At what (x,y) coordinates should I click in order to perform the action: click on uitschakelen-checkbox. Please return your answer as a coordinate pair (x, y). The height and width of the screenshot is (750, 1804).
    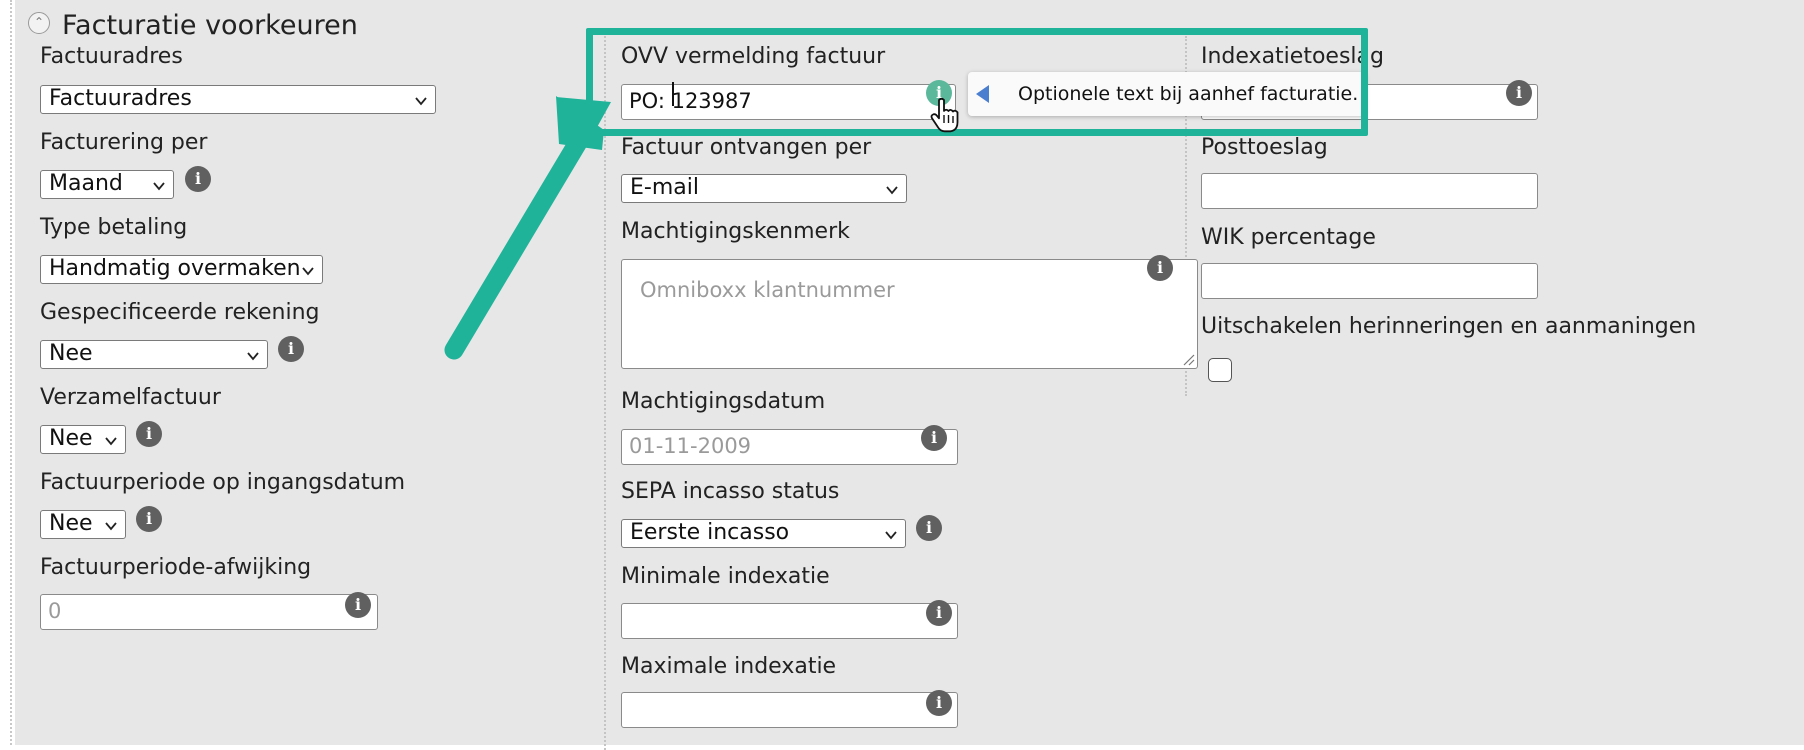
    Looking at the image, I should click on (1220, 370).